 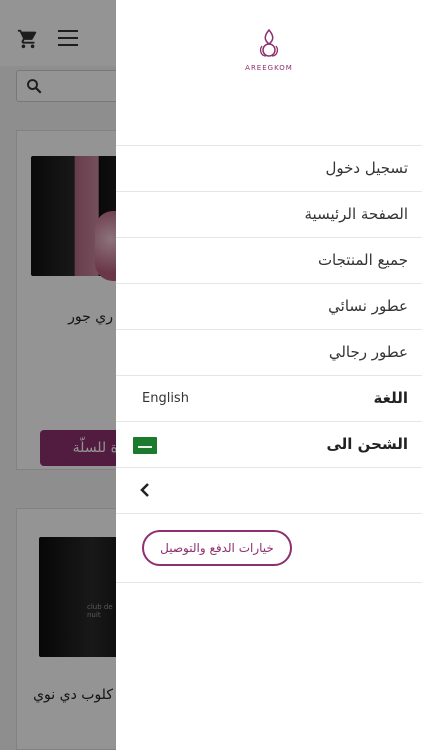 What do you see at coordinates (269, 42) in the screenshot?
I see `logo-icon` at bounding box center [269, 42].